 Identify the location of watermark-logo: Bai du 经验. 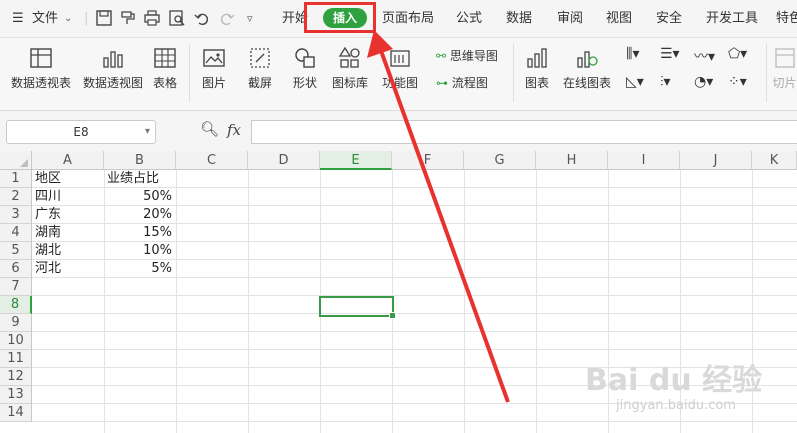
(674, 380).